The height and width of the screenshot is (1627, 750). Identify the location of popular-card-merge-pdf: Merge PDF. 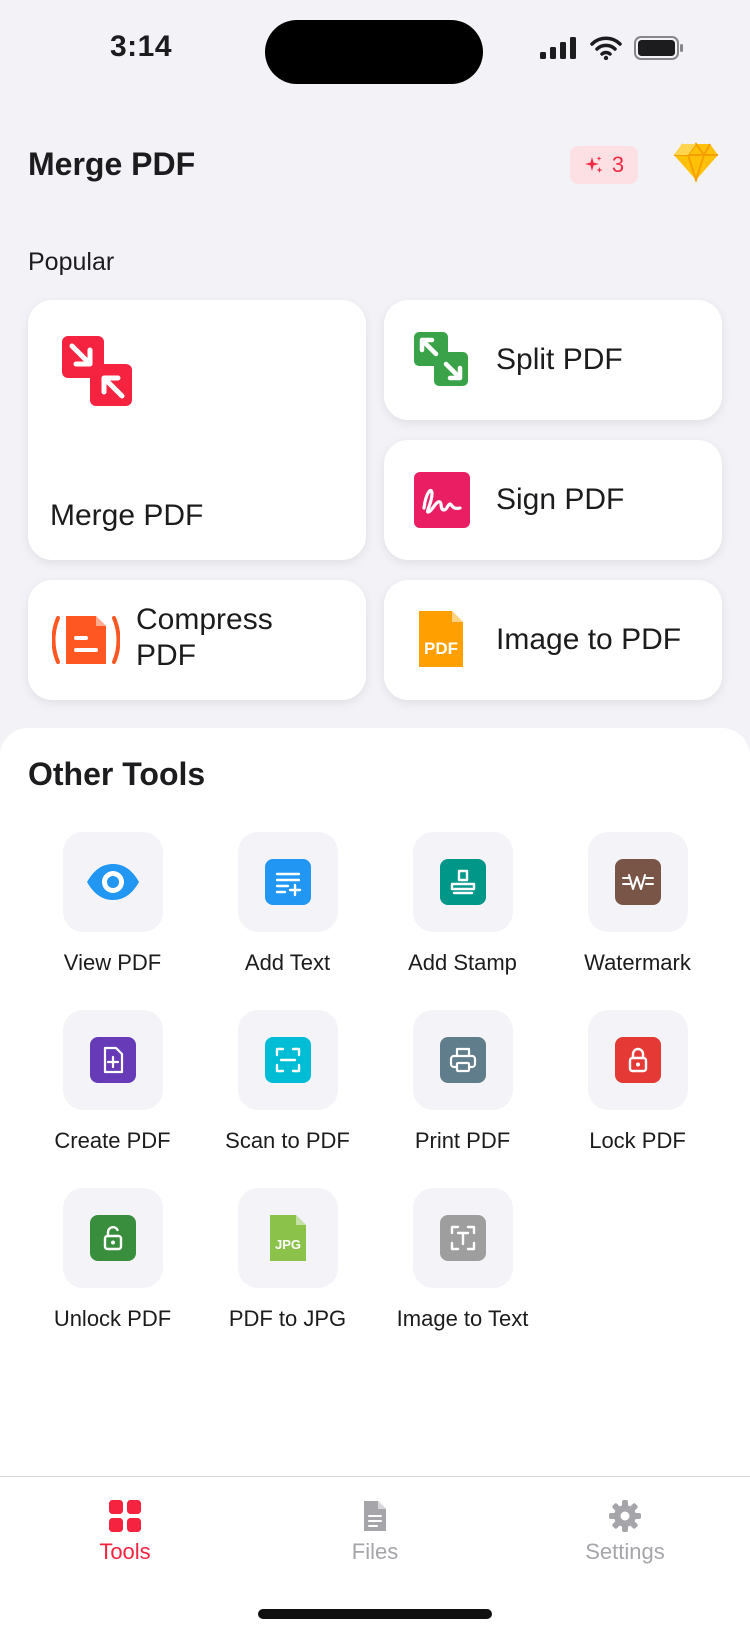
(197, 430).